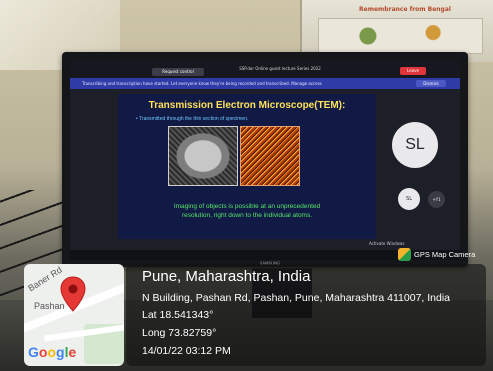  I want to click on location-city: Pune, Maharashtra, India, so click(226, 276).